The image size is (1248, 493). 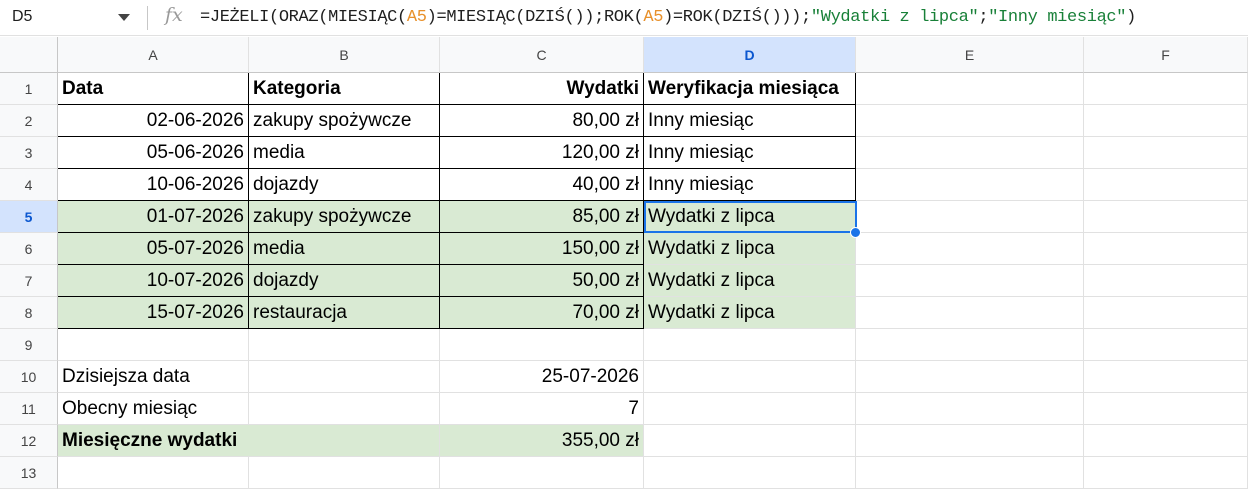 What do you see at coordinates (542, 185) in the screenshot?
I see `cell-c4: 40,00 zł` at bounding box center [542, 185].